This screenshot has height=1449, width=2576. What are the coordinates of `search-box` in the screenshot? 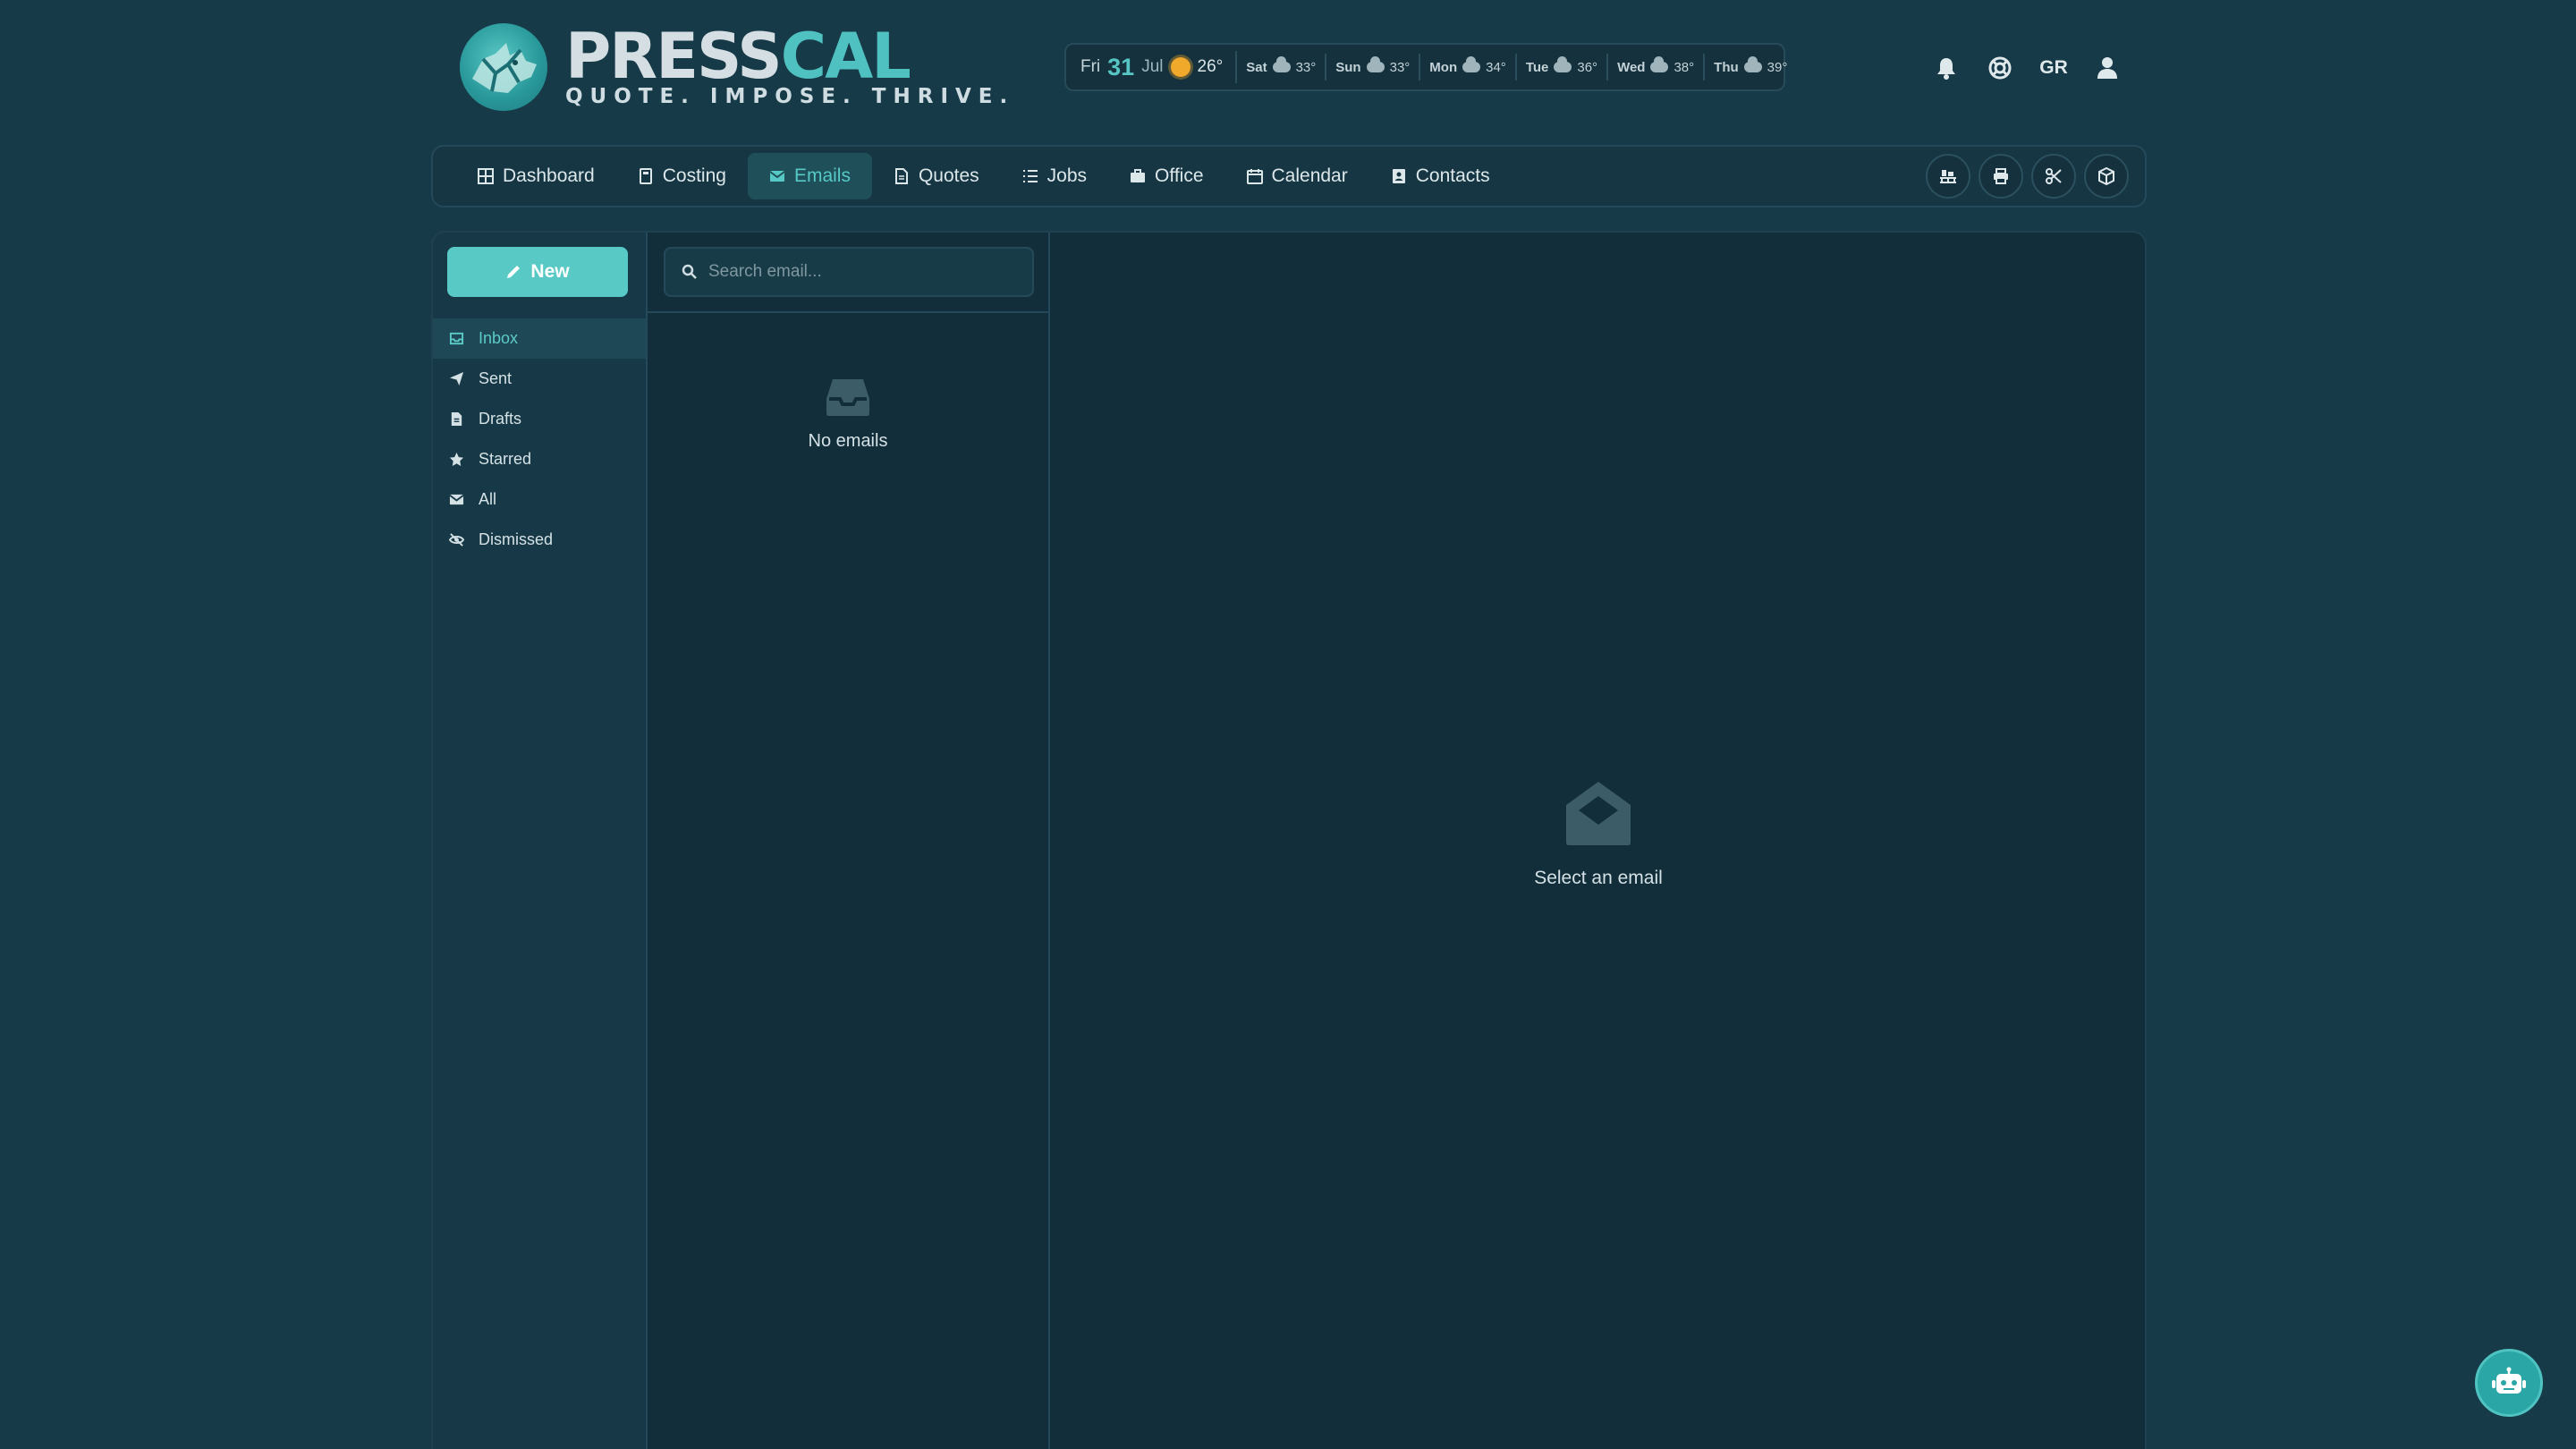 It's located at (849, 272).